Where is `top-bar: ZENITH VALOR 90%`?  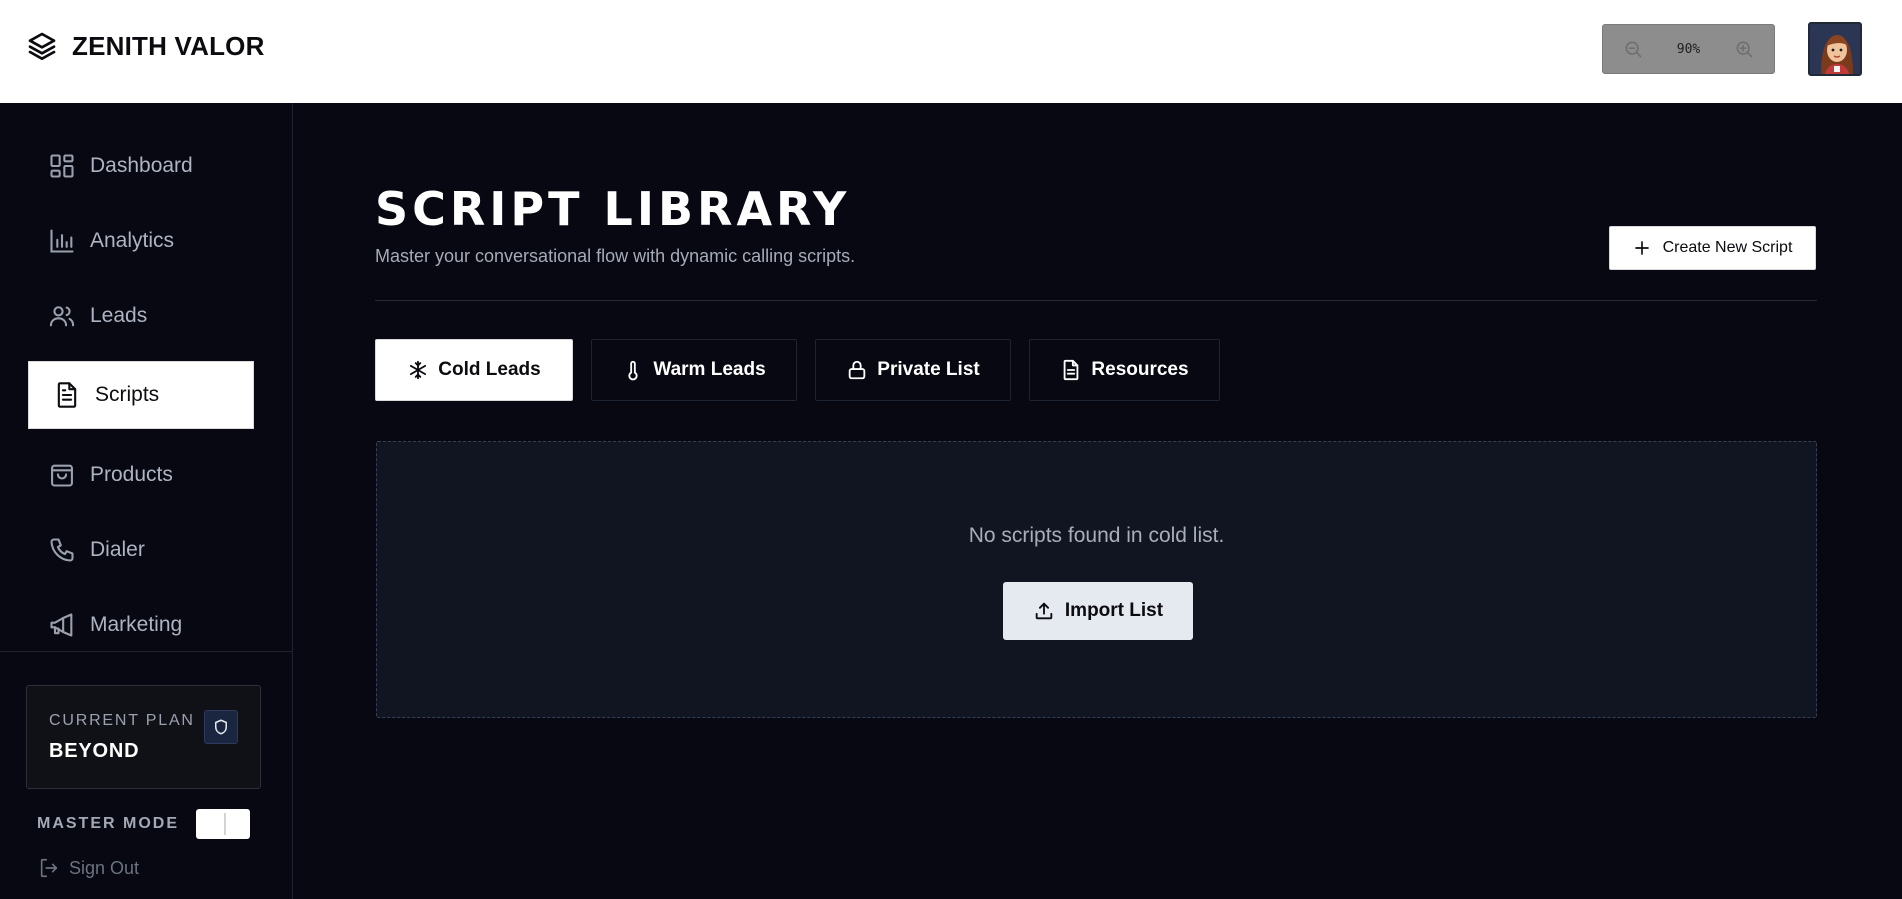 top-bar: ZENITH VALOR 90% is located at coordinates (951, 51).